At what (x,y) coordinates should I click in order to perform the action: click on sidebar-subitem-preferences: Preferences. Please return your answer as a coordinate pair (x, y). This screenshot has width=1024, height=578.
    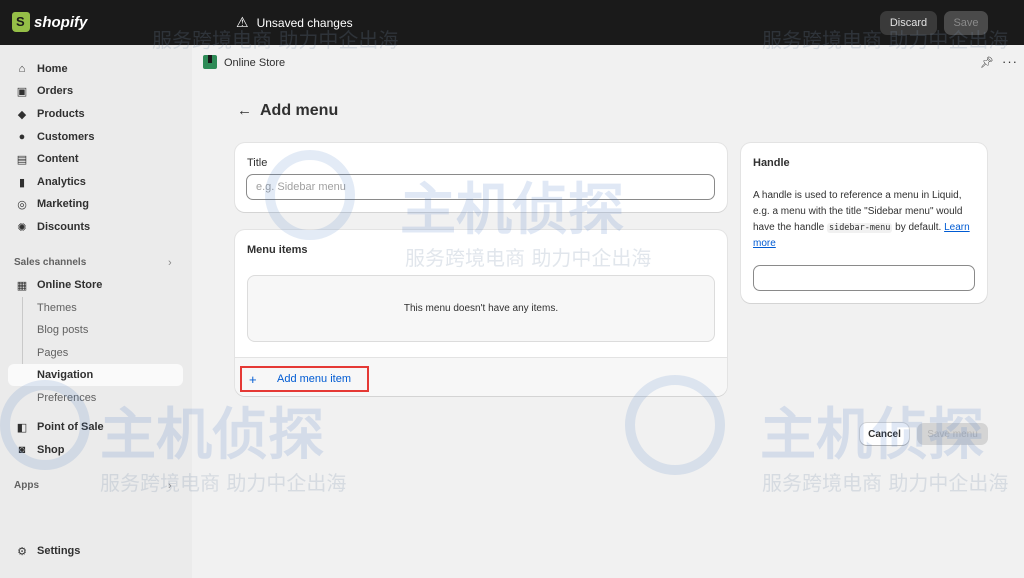
    Looking at the image, I should click on (66, 398).